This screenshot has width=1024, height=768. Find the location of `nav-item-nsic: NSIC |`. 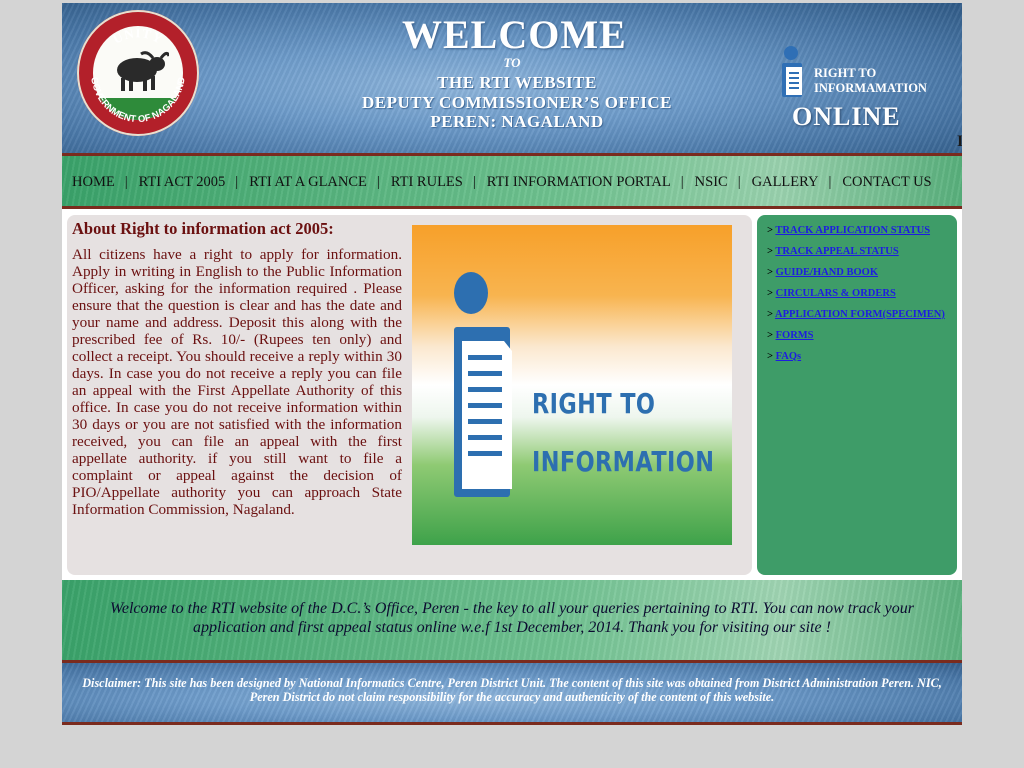

nav-item-nsic: NSIC | is located at coordinates (723, 182).